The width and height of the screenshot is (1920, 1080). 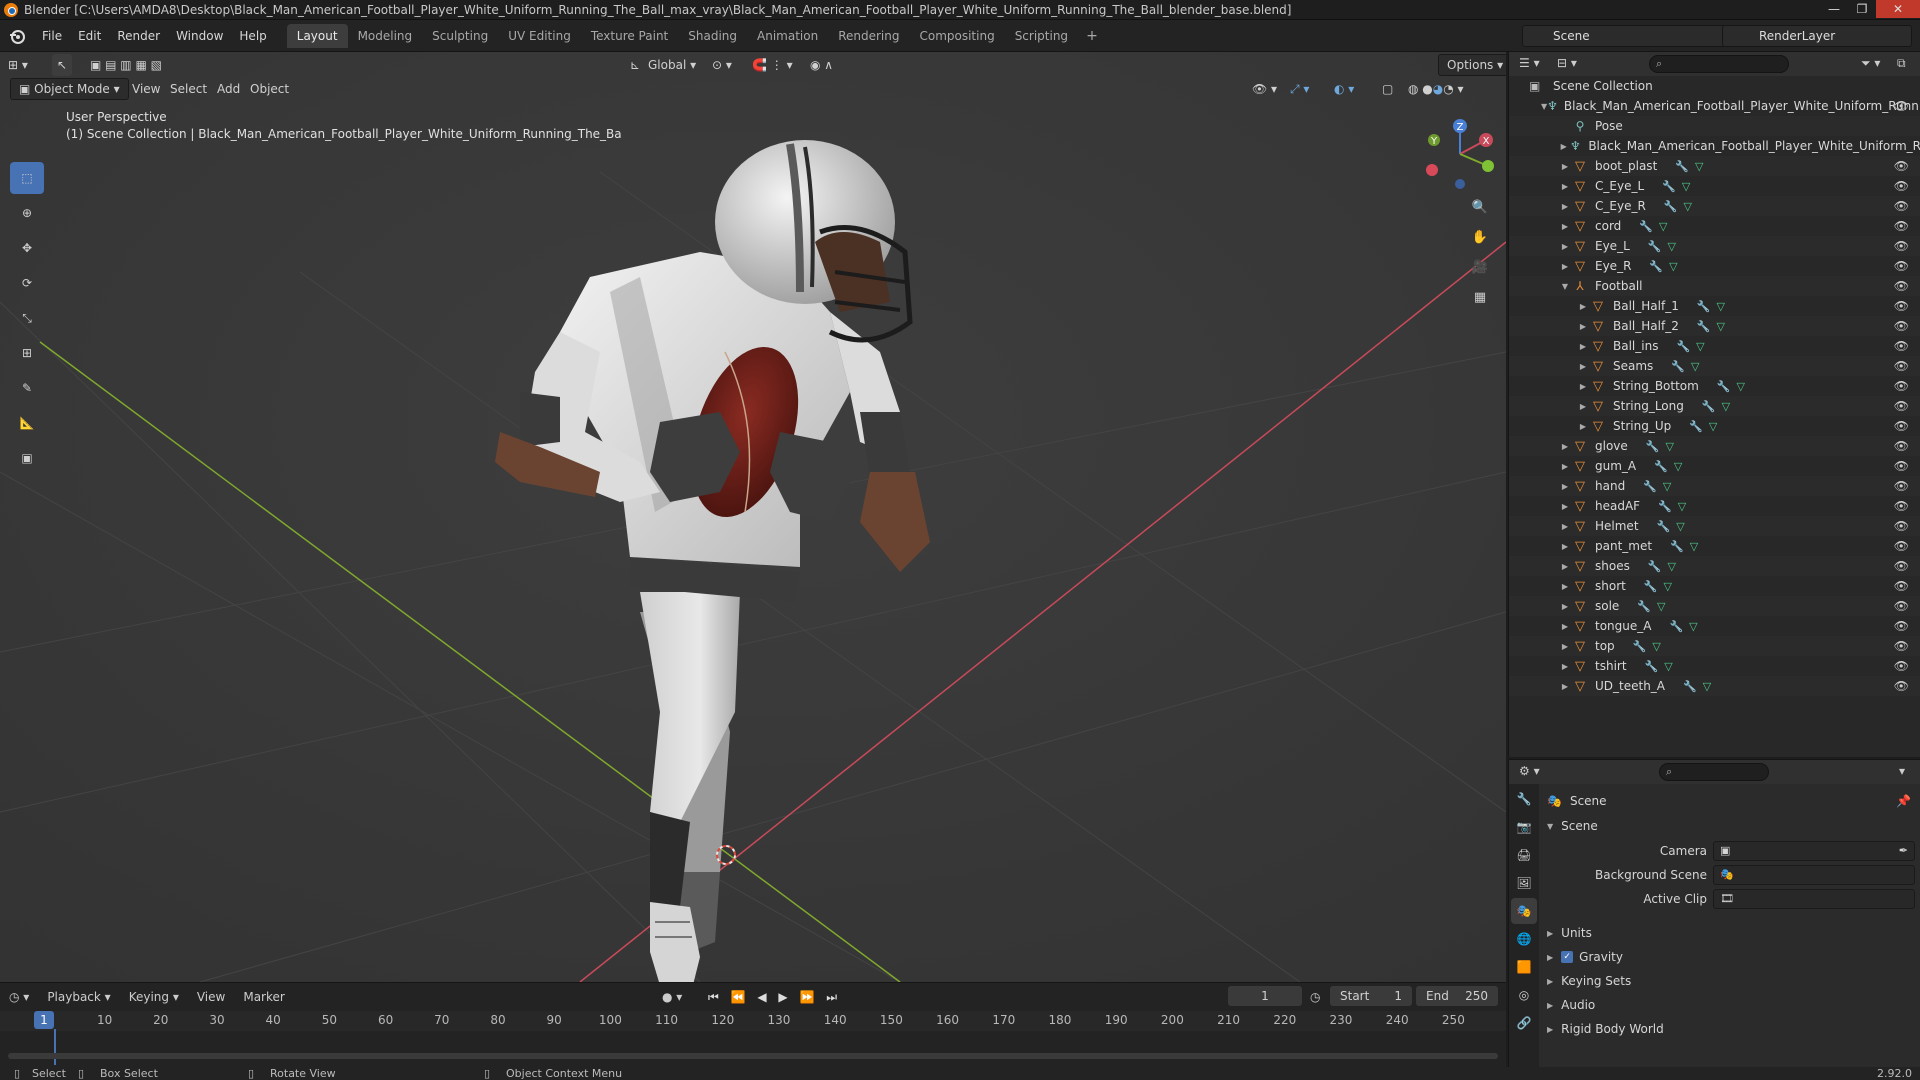 What do you see at coordinates (1714, 306) in the screenshot?
I see `outliner-item: ▶ ▽ Ball_Half_1 🔧 ▽ 👁` at bounding box center [1714, 306].